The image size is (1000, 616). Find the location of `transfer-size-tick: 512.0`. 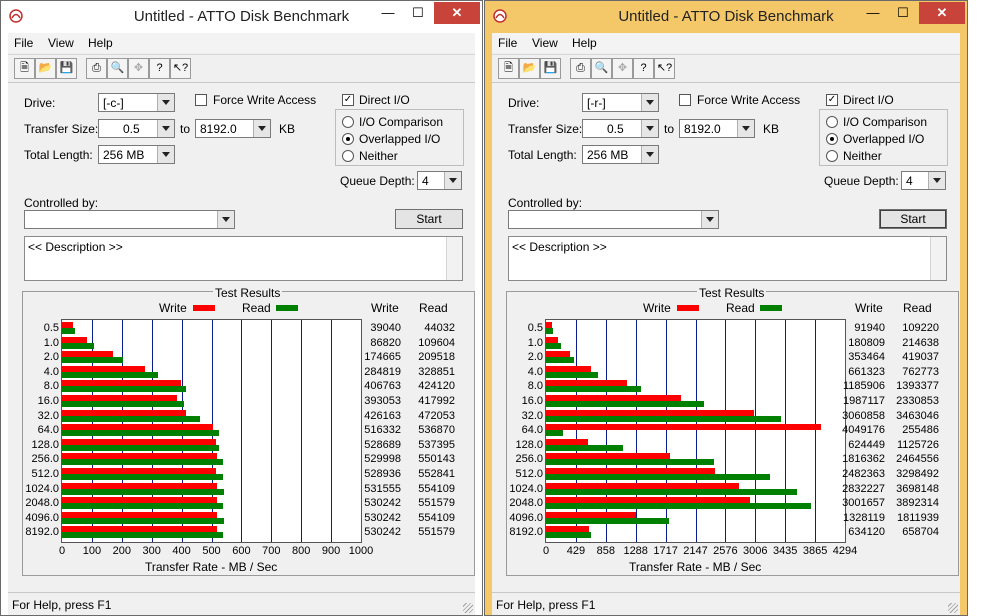

transfer-size-tick: 512.0 is located at coordinates (45, 474).